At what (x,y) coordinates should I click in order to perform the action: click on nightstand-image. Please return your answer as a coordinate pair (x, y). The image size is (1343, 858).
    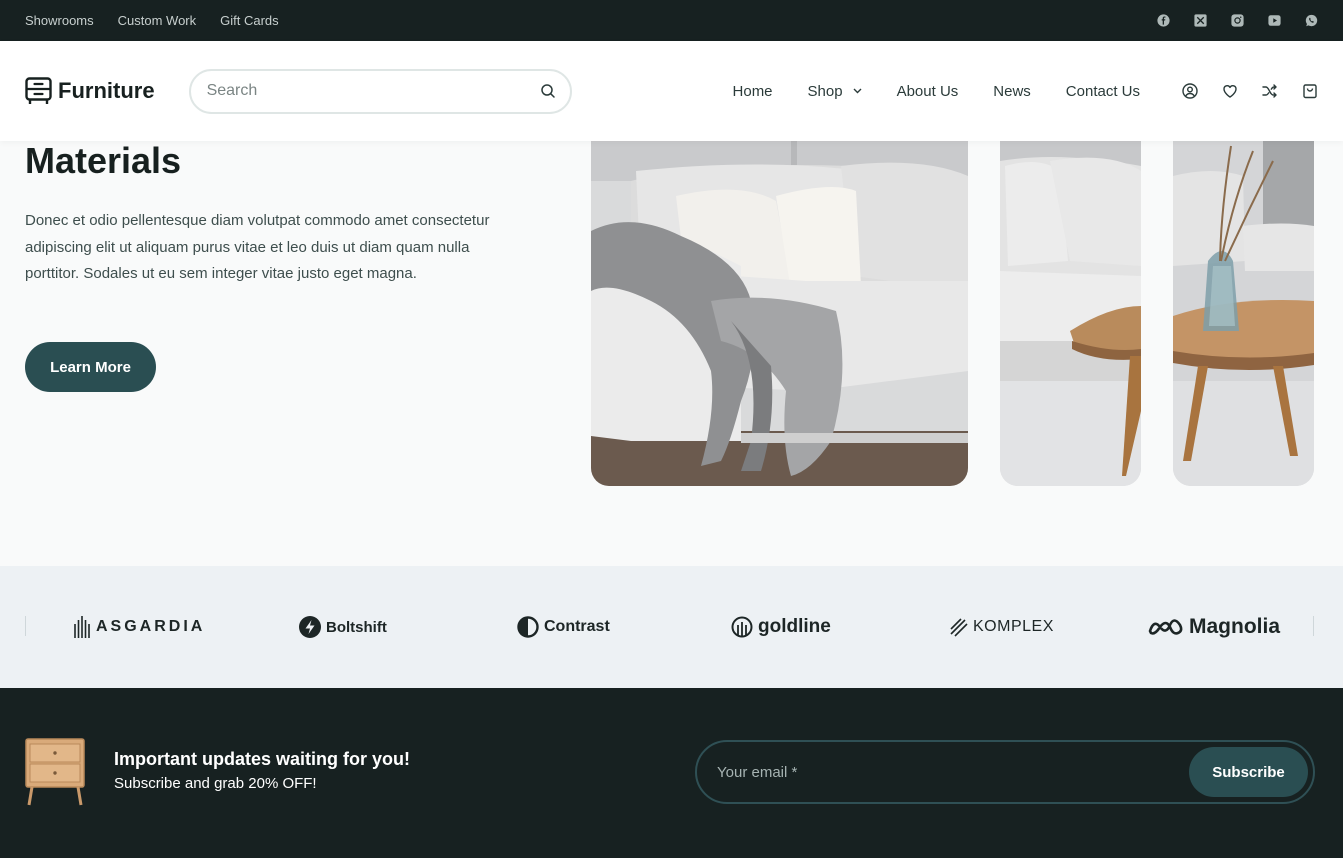
    Looking at the image, I should click on (55, 772).